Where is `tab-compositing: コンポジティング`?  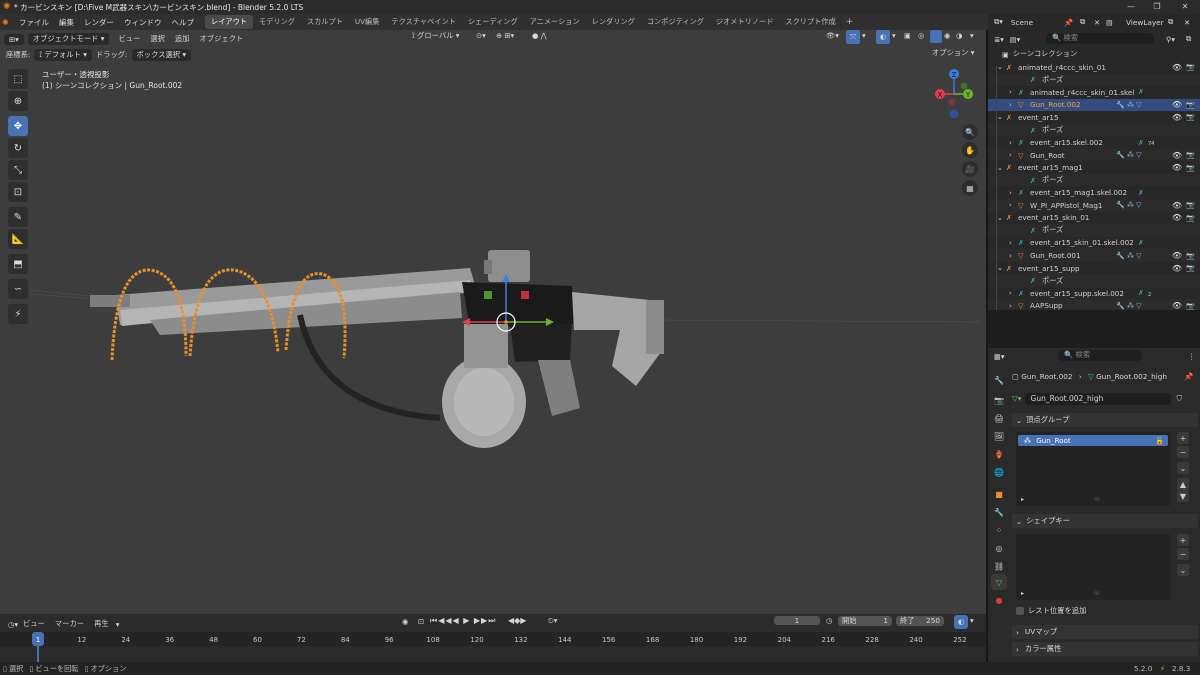 tab-compositing: コンポジティング is located at coordinates (675, 22).